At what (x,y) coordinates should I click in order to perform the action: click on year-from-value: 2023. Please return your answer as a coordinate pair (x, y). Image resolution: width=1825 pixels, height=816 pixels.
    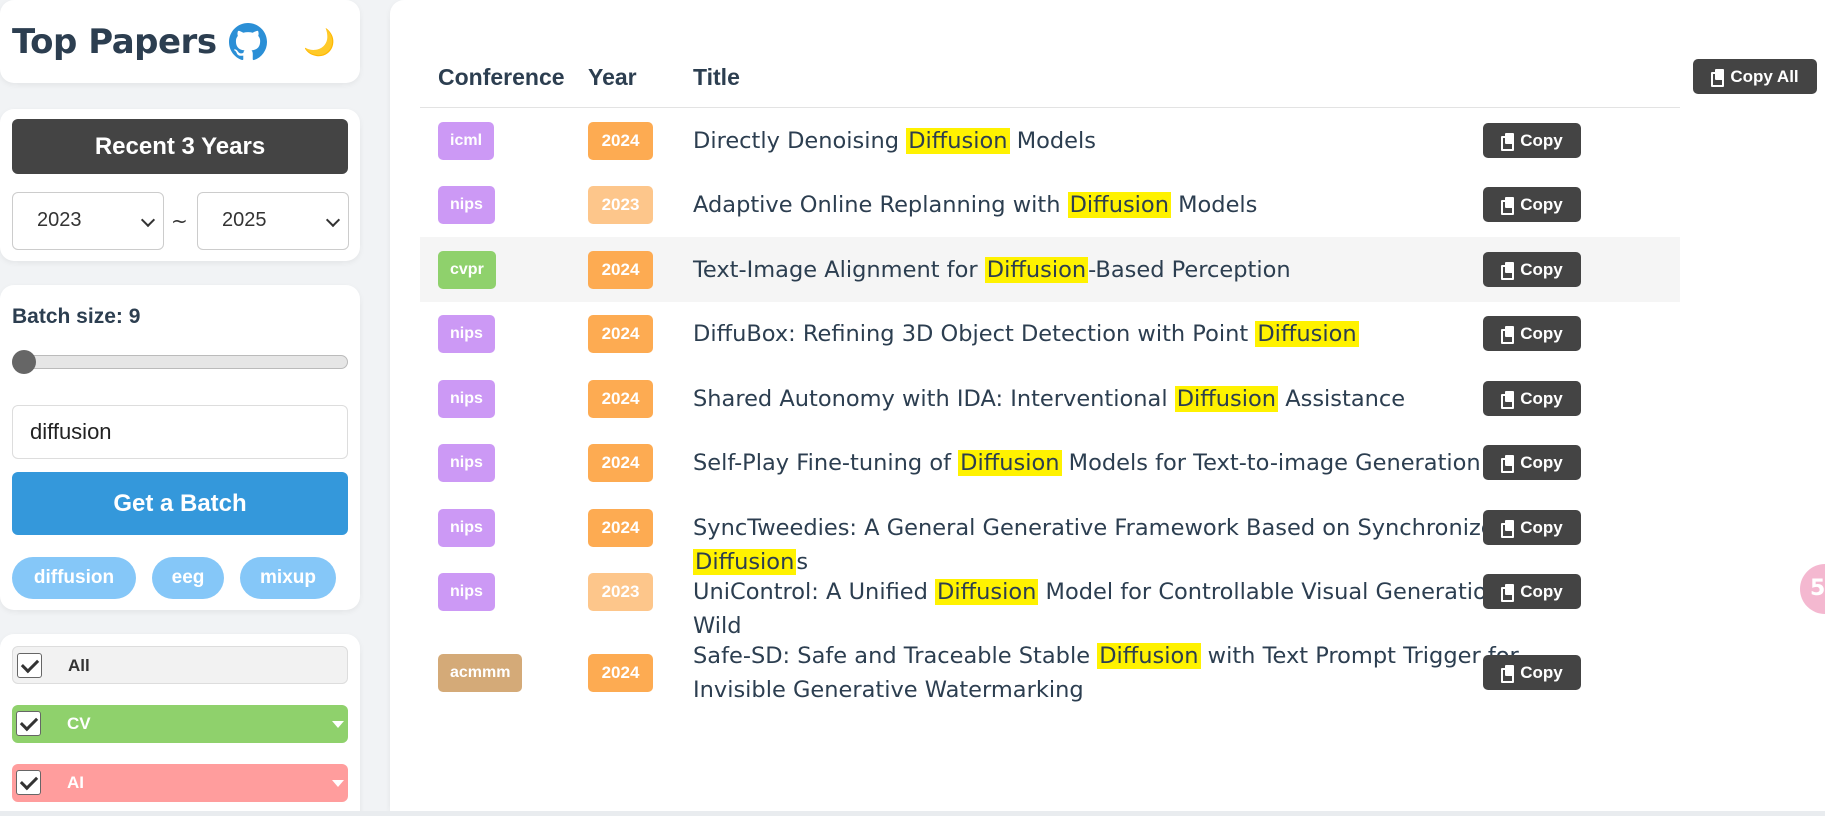
    Looking at the image, I should click on (59, 220).